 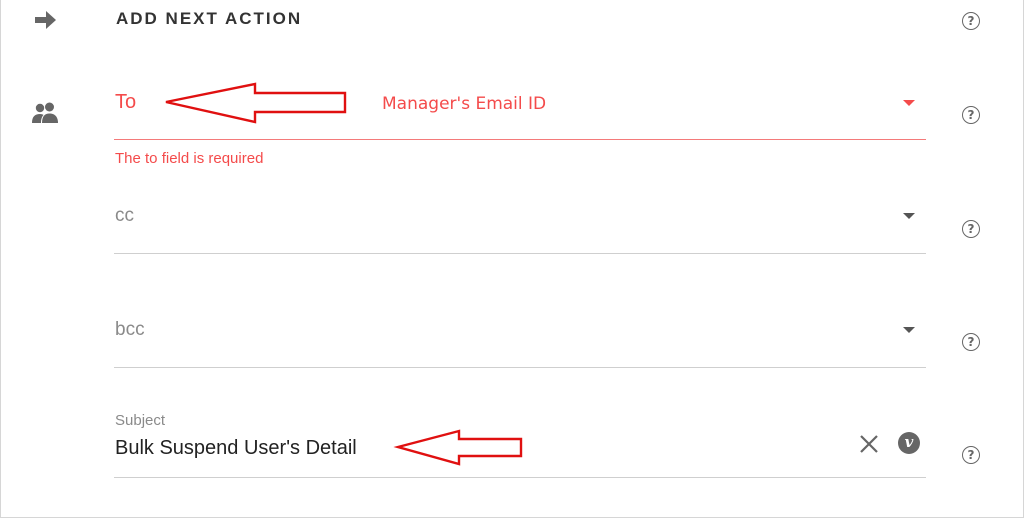 I want to click on subject-field-input: Bulk Suspend User's Detail, so click(x=236, y=448).